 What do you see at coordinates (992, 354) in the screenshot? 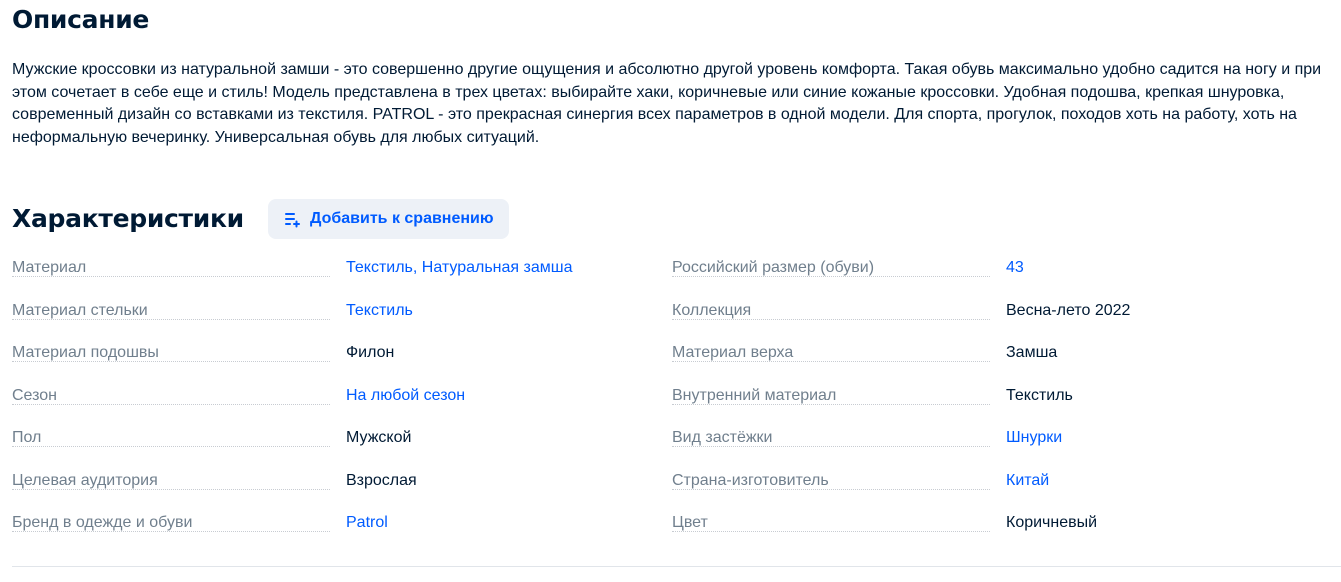
I see `spec-row-upper-material: Материал верха Замша` at bounding box center [992, 354].